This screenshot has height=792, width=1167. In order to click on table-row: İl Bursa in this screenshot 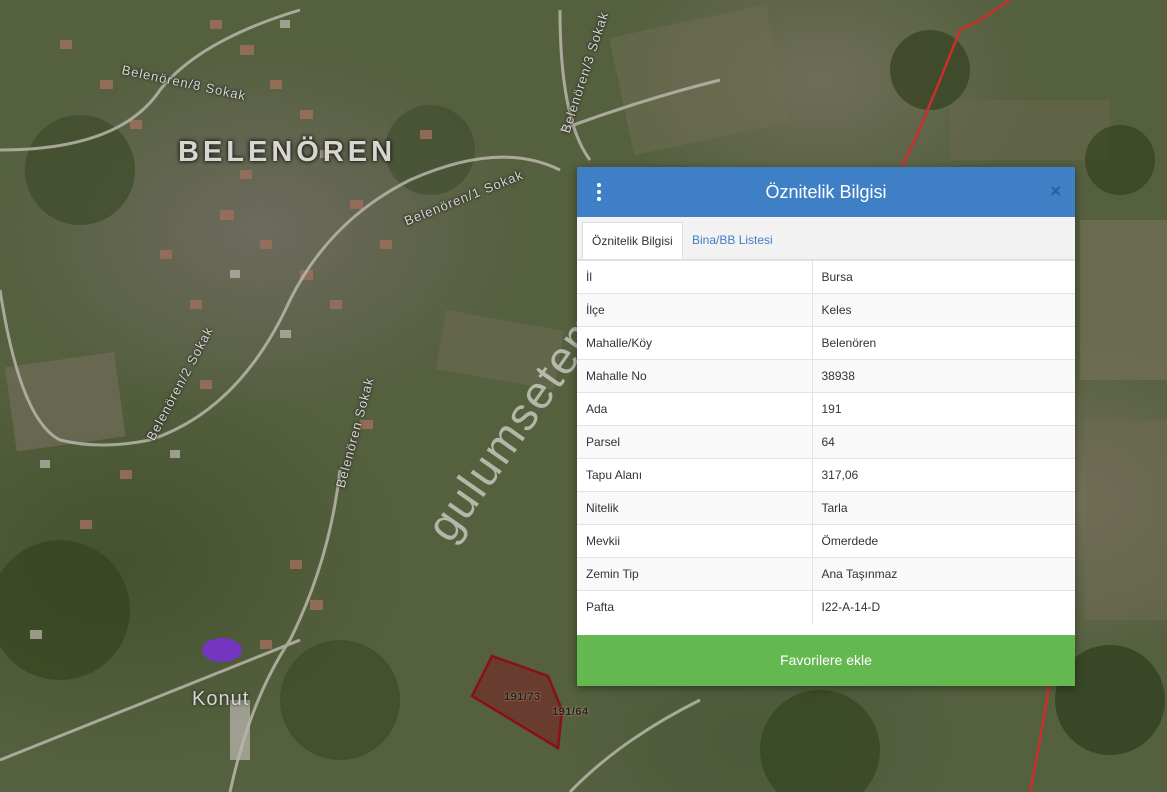, I will do `click(826, 277)`.